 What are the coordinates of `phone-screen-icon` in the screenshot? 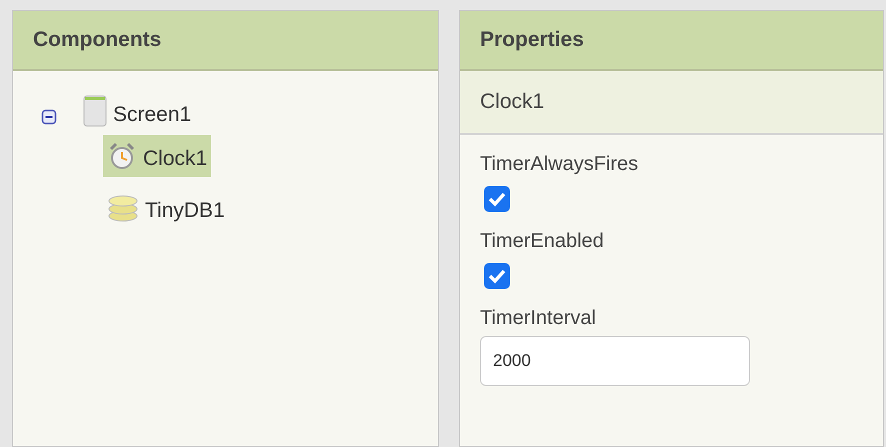 It's located at (95, 111).